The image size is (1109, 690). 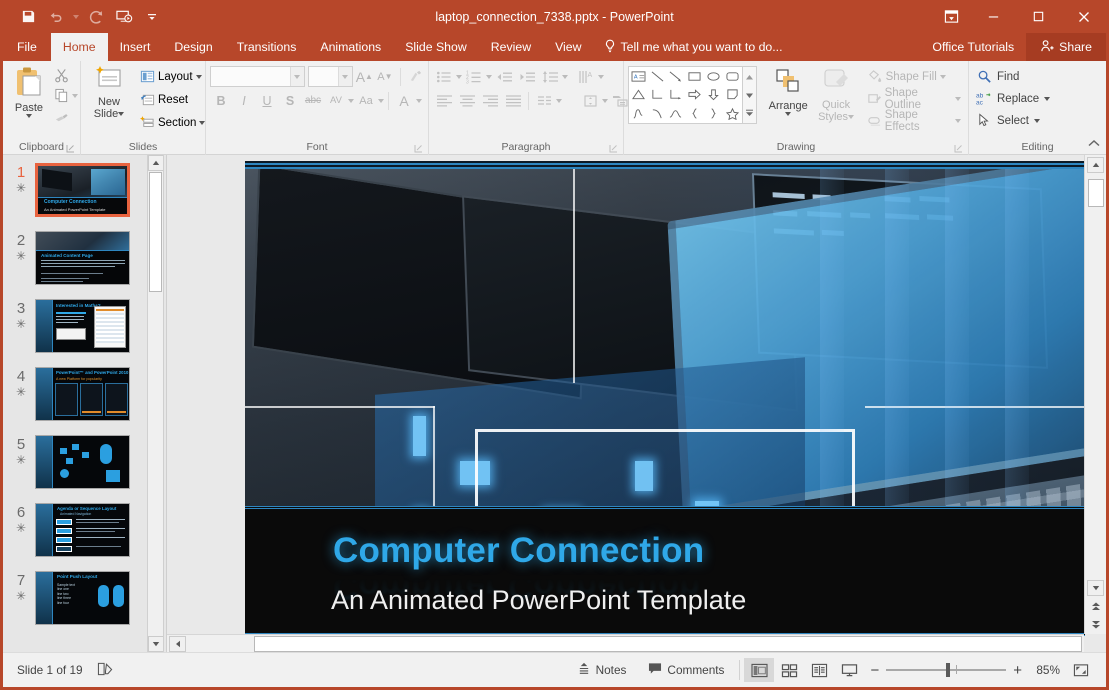 I want to click on justify-icon, so click(x=513, y=100).